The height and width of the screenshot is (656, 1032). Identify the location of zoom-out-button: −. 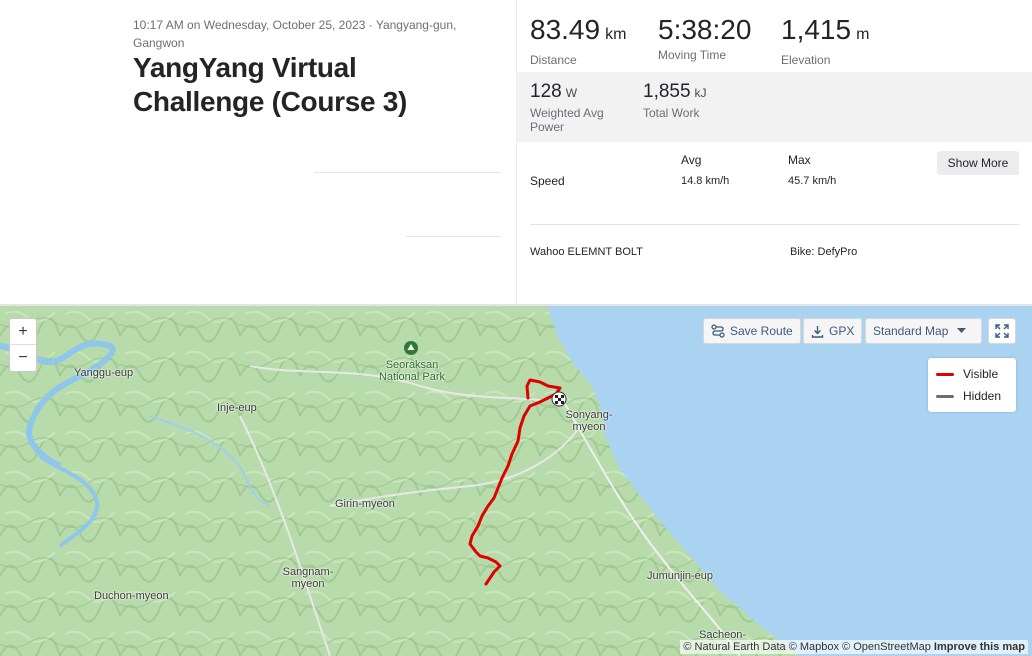
(23, 358).